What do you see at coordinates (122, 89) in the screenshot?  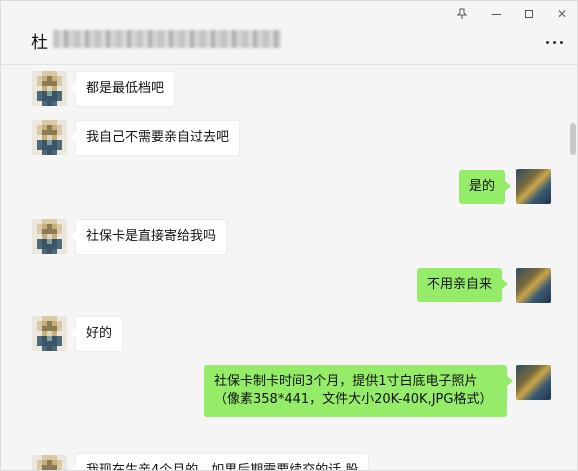 I see `message-bubble: 都是最低档吧` at bounding box center [122, 89].